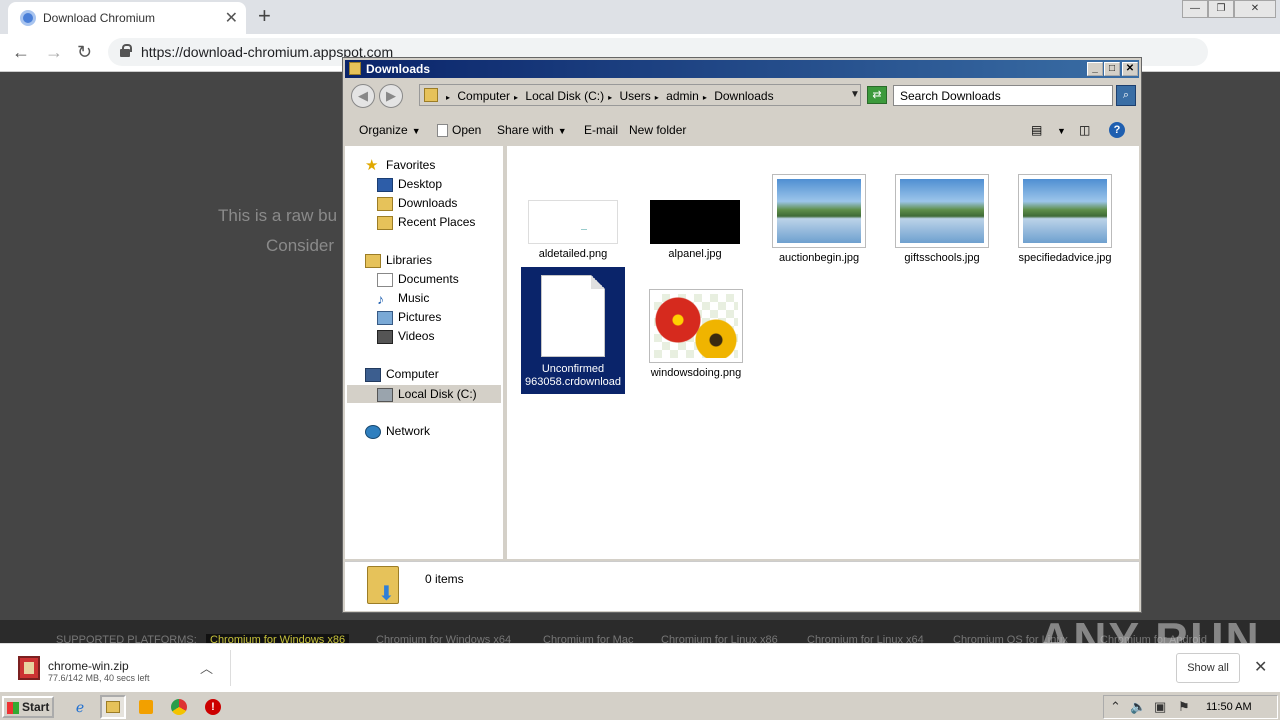 The height and width of the screenshot is (720, 1280). I want to click on breadcrumb-local-disk: Local Disk (C:), so click(564, 96).